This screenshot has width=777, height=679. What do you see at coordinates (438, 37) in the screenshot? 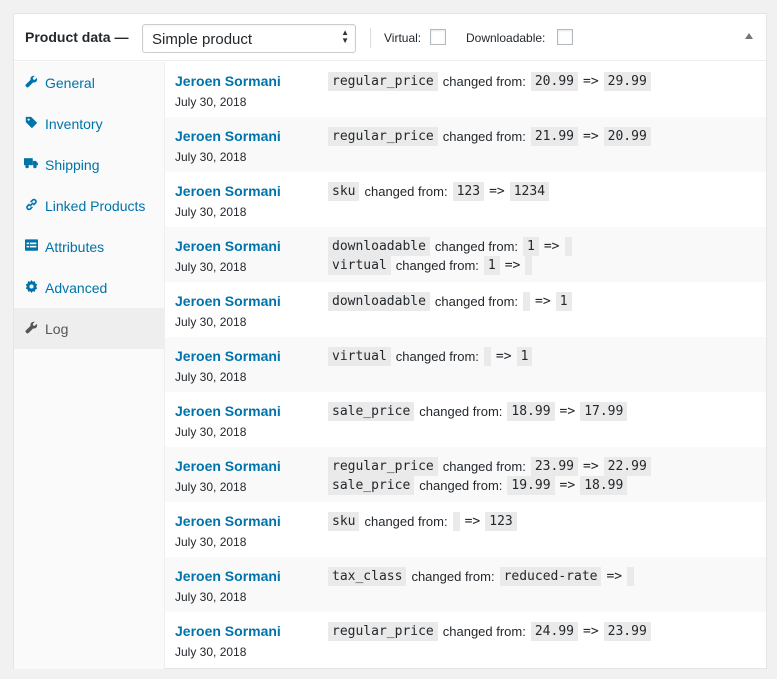
I see `virtual-checkbox` at bounding box center [438, 37].